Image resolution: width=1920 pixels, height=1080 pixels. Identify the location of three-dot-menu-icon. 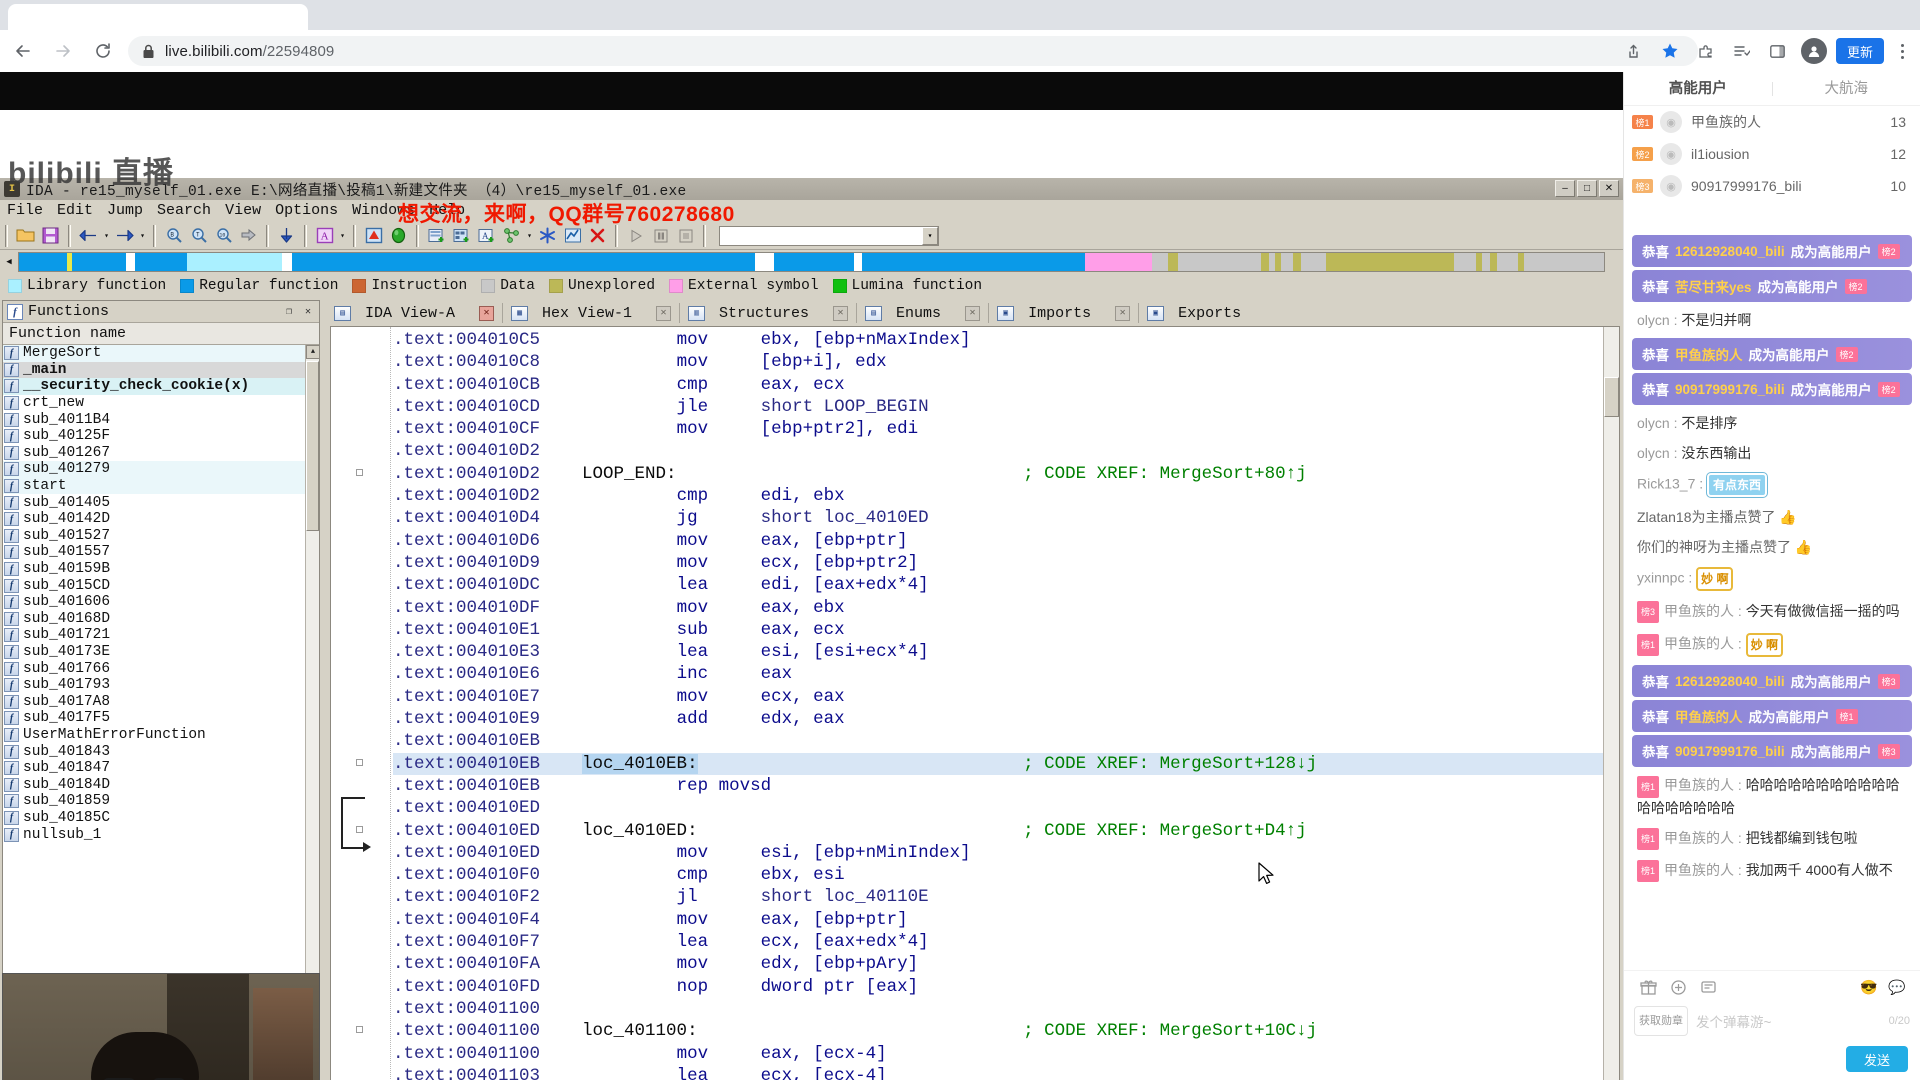
(1902, 51).